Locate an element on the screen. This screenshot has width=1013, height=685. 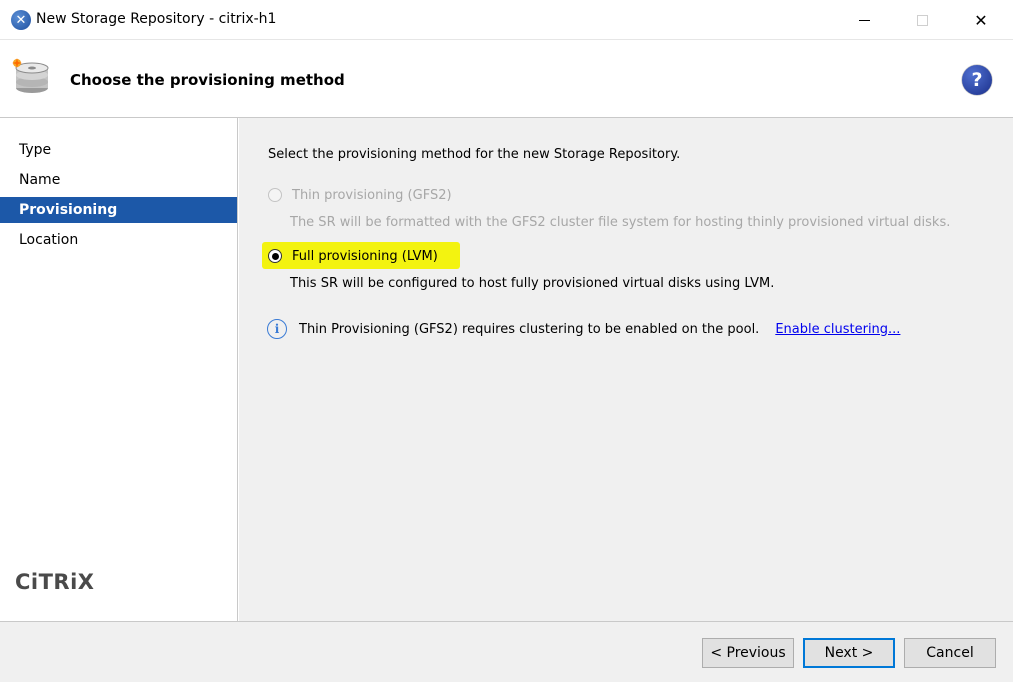
maximize-button is located at coordinates (922, 20).